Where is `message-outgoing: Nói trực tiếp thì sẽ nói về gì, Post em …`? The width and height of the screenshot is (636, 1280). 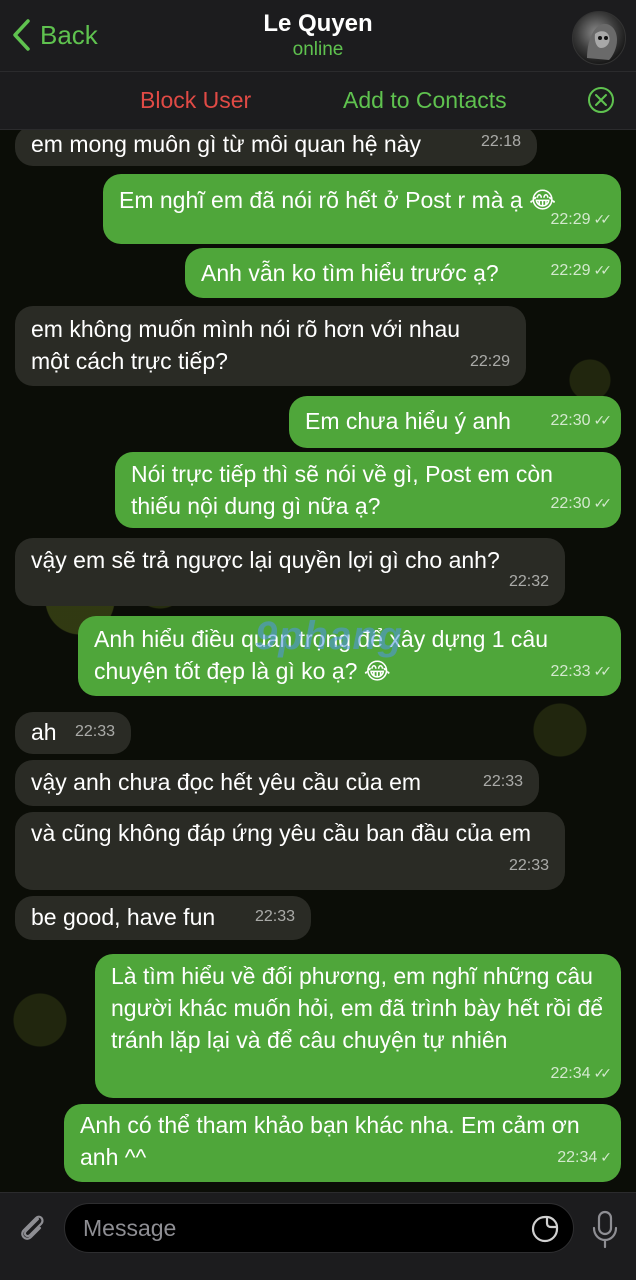
message-outgoing: Nói trực tiếp thì sẽ nói về gì, Post em … is located at coordinates (368, 490).